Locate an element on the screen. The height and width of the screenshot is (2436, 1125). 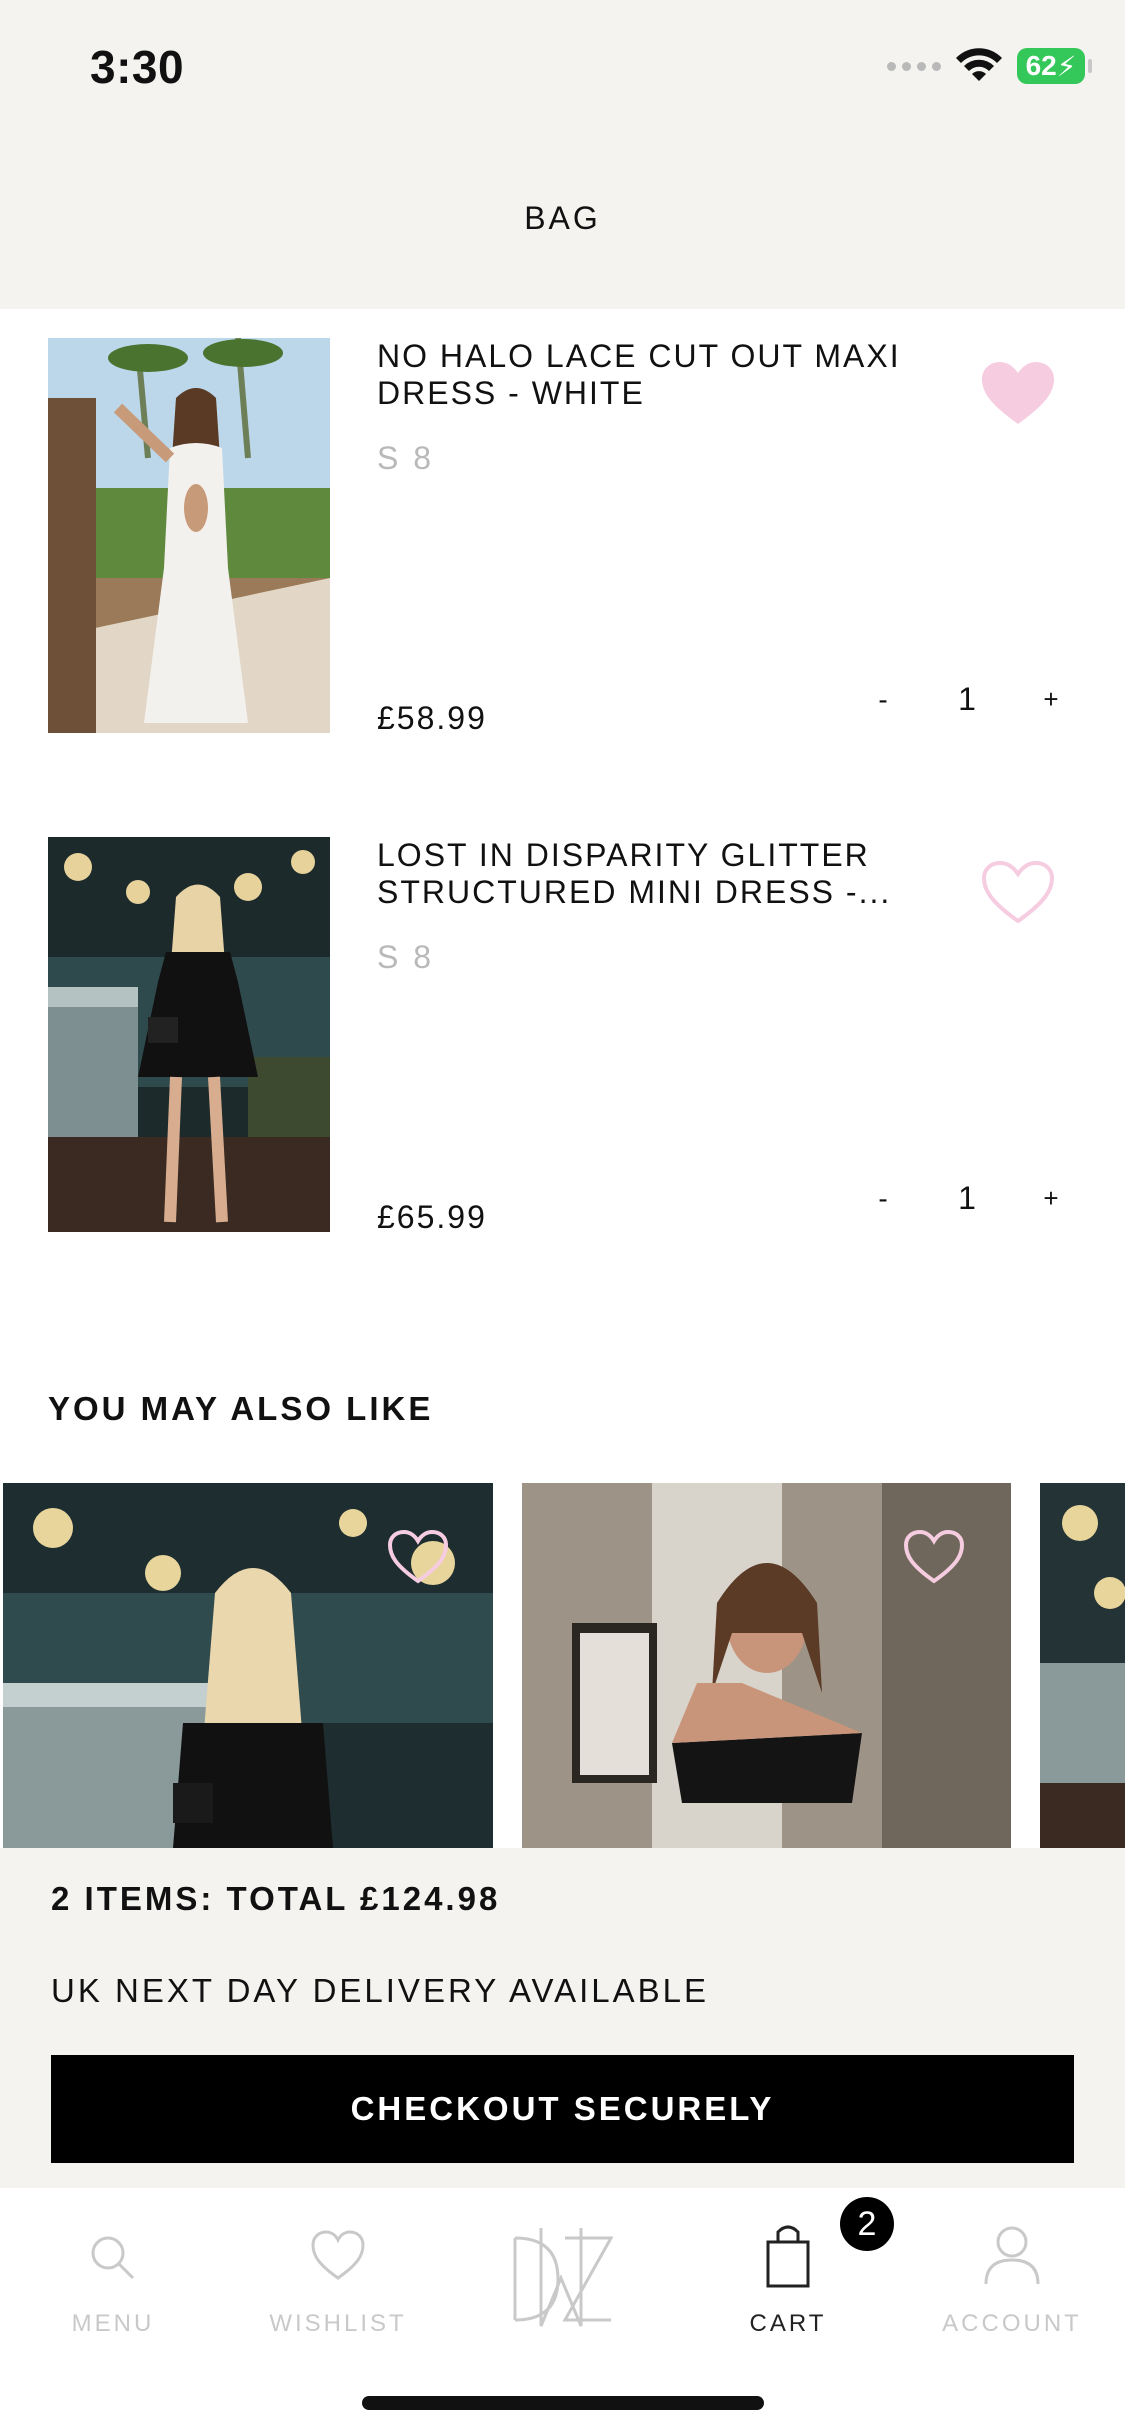
search-icon is located at coordinates (113, 2258).